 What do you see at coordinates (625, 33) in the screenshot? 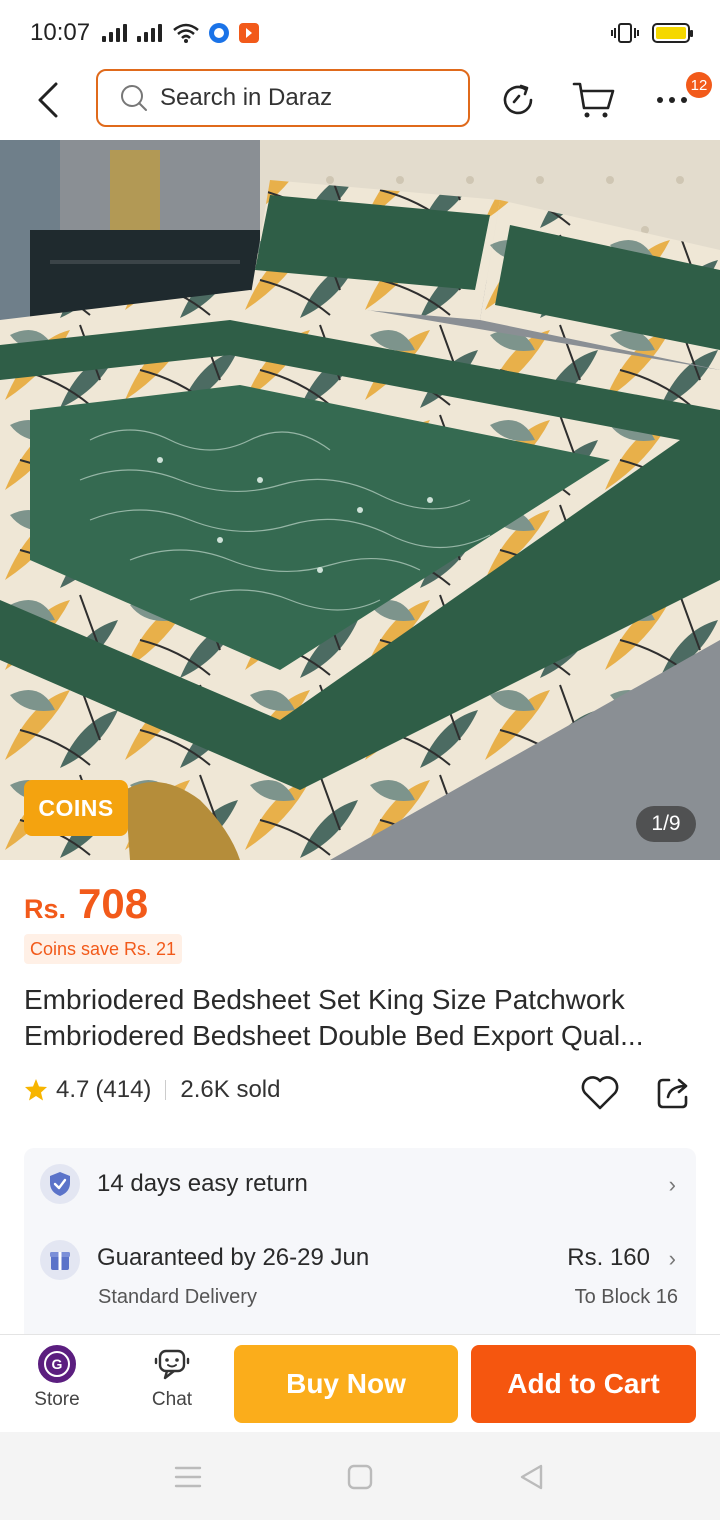
I see `vibrate-icon` at bounding box center [625, 33].